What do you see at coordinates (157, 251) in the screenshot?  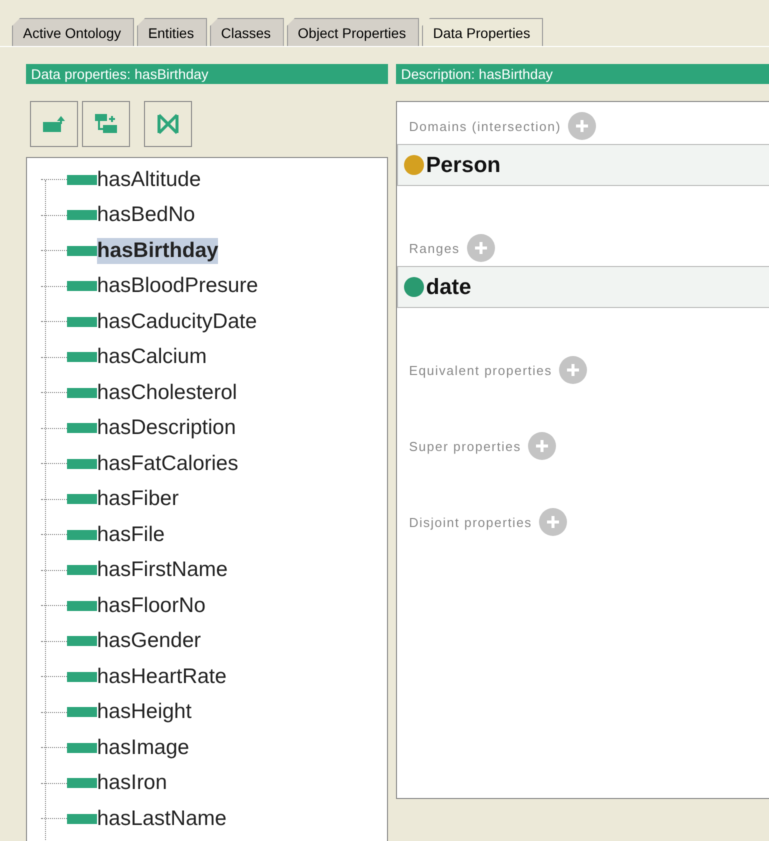 I see `tree-item: hasBirthday` at bounding box center [157, 251].